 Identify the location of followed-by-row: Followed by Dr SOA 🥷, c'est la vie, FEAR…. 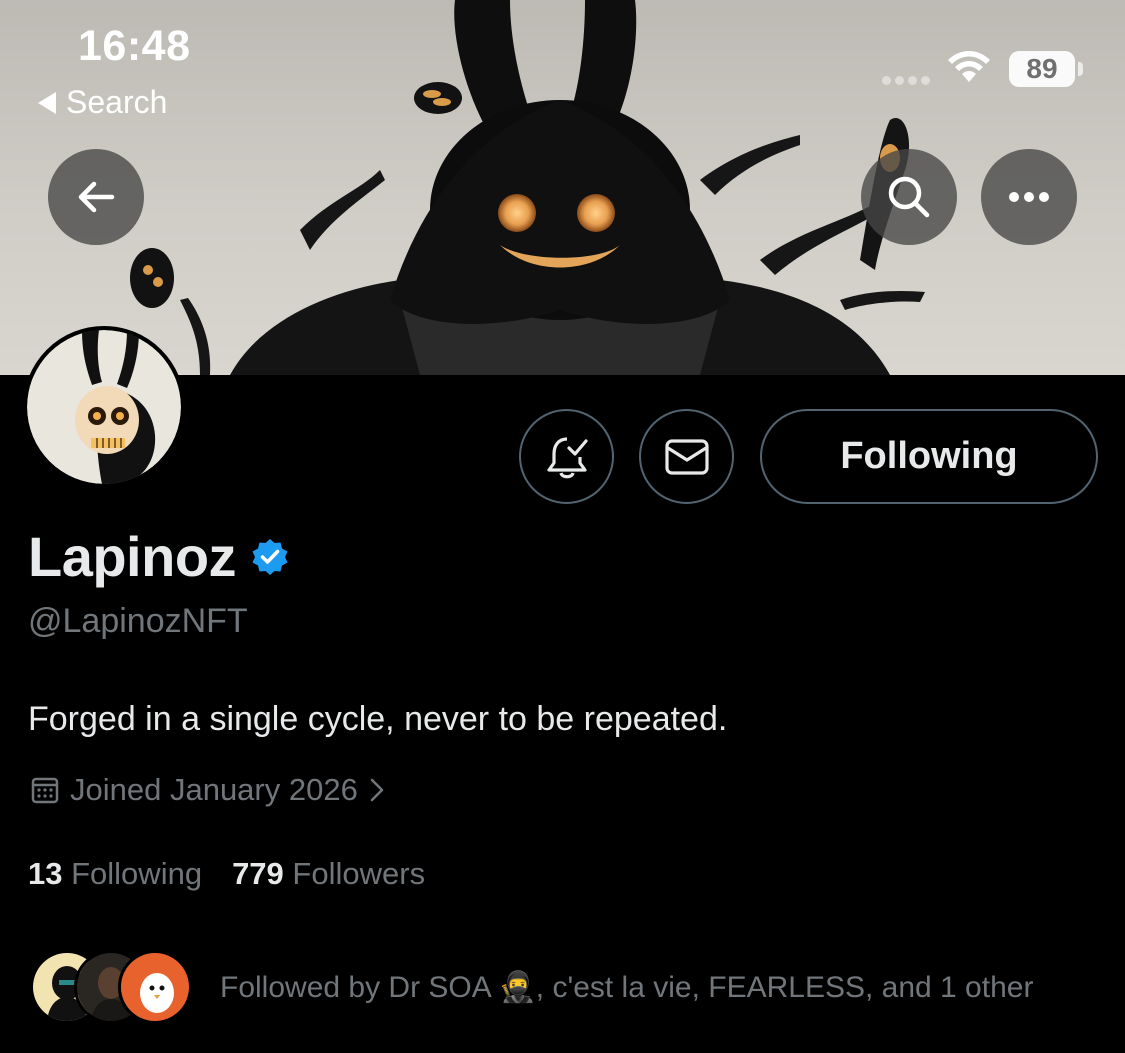
(531, 987).